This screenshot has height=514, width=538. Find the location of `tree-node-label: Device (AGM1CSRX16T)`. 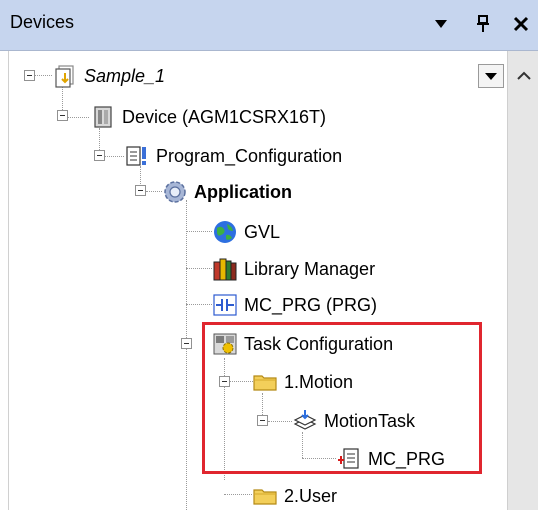

tree-node-label: Device (AGM1CSRX16T) is located at coordinates (224, 116).